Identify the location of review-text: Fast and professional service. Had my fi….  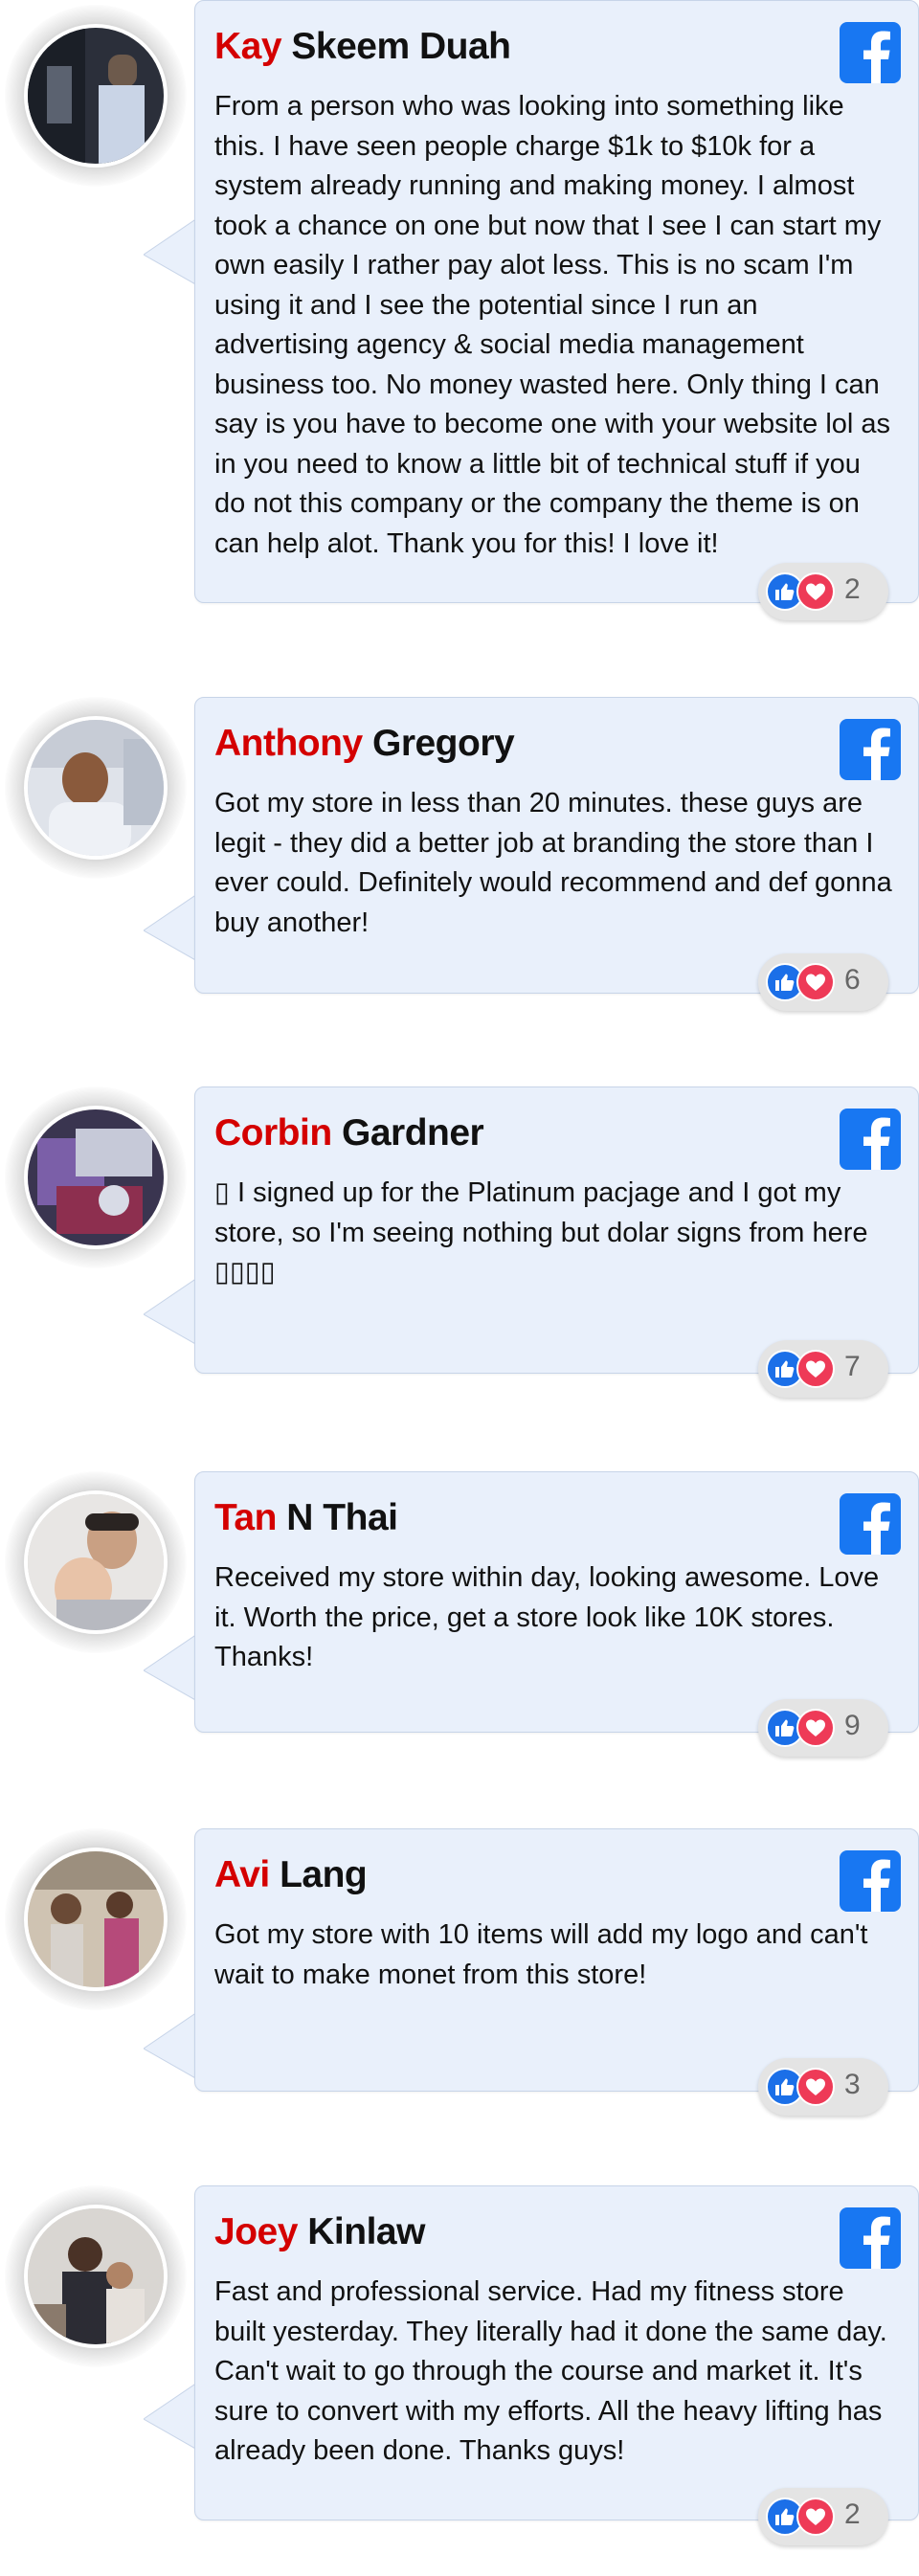
(551, 2371).